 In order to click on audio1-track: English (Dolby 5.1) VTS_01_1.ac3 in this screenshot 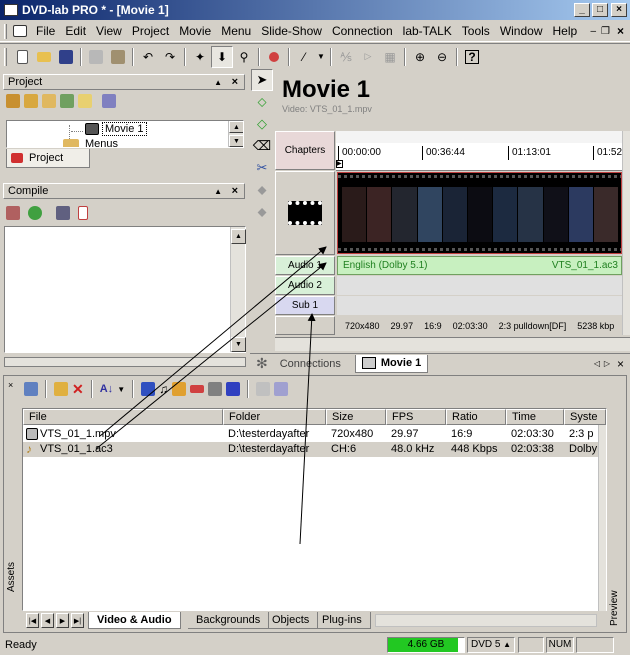, I will do `click(479, 265)`.